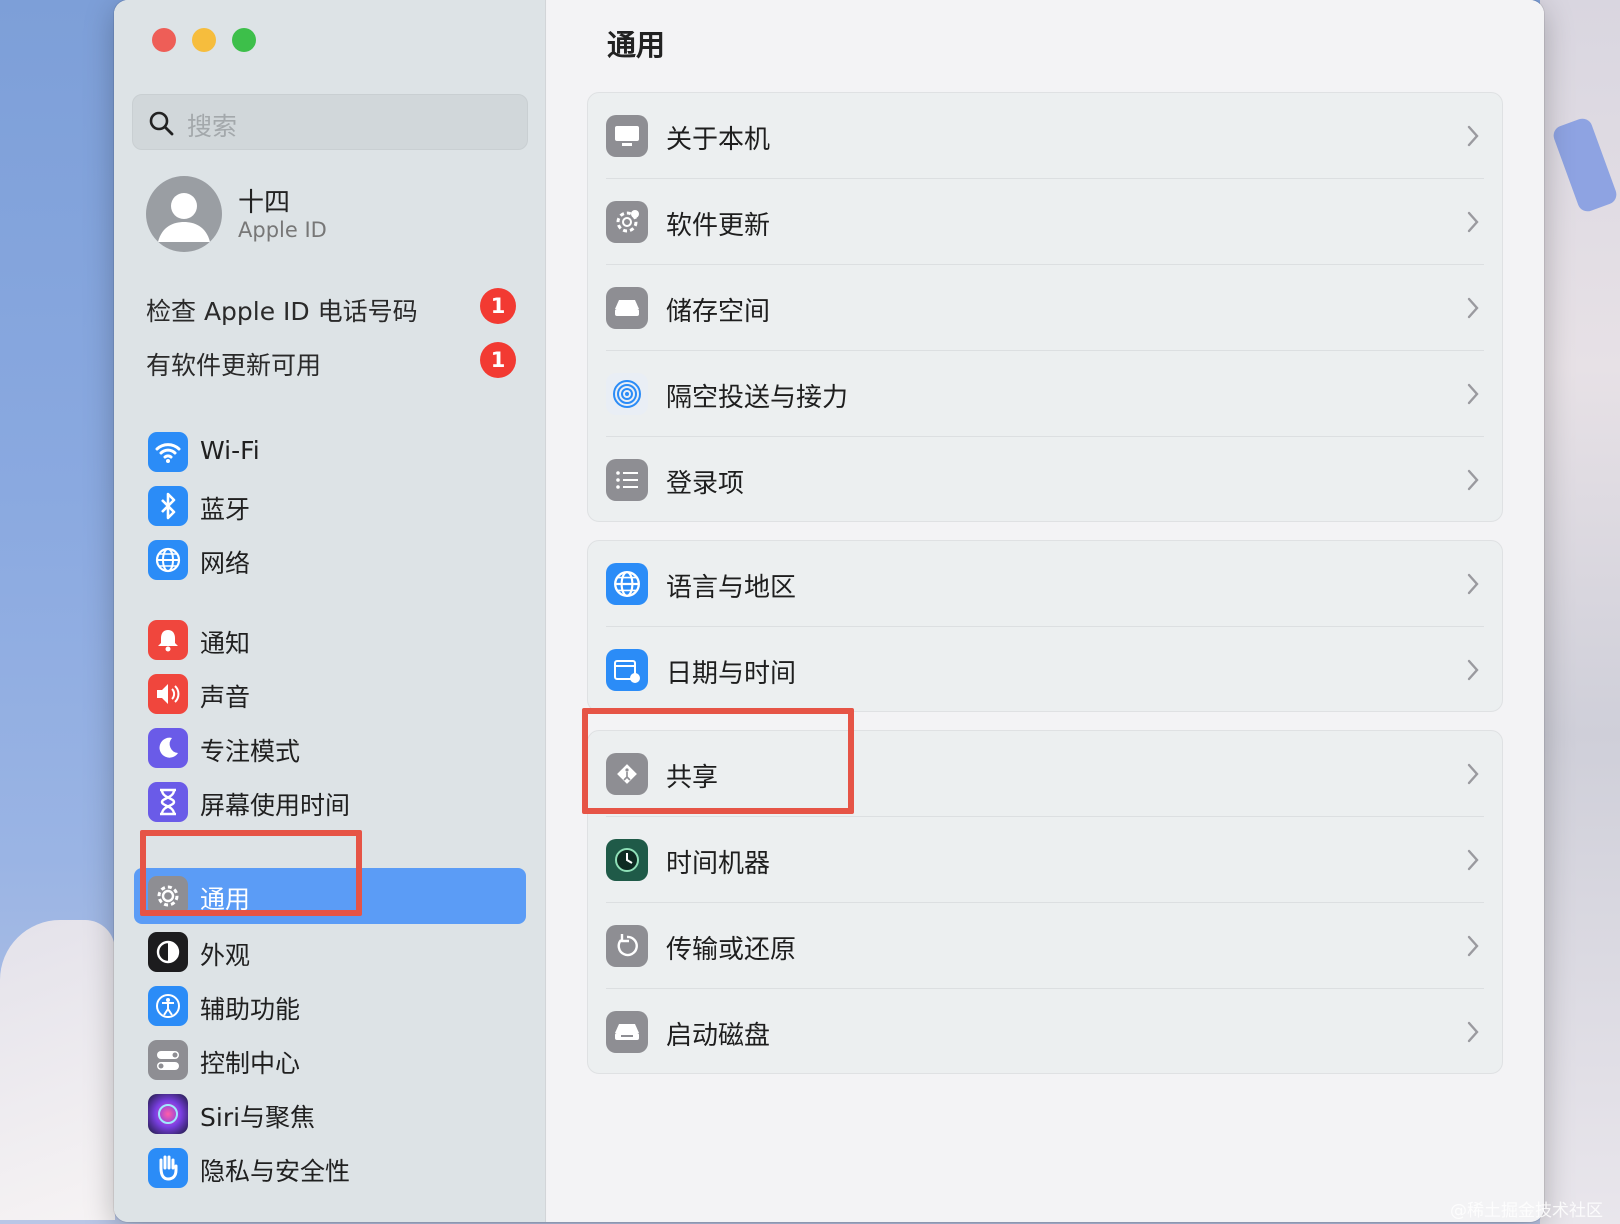 This screenshot has width=1620, height=1224. I want to click on row-label: 软件更新, so click(718, 226).